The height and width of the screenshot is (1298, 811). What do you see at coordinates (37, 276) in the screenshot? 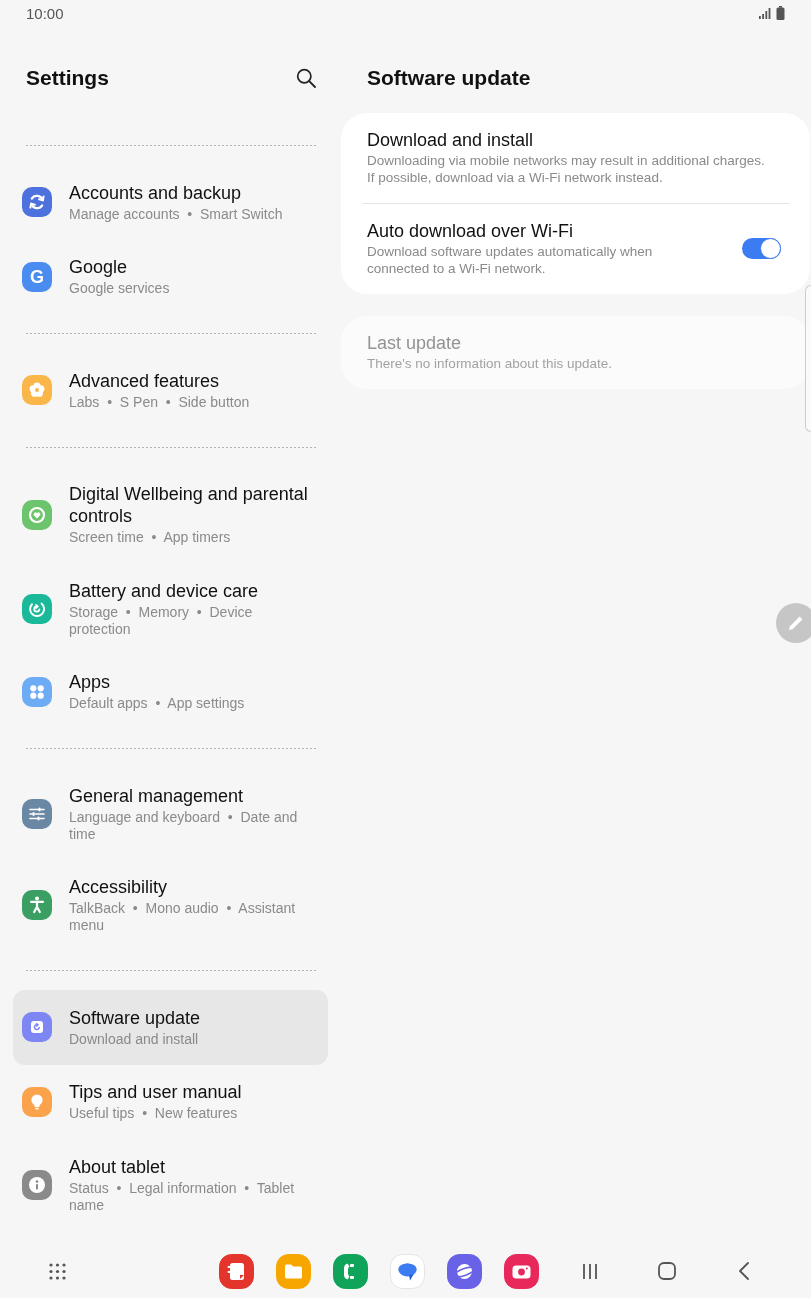
I see `letter-g-icon: G` at bounding box center [37, 276].